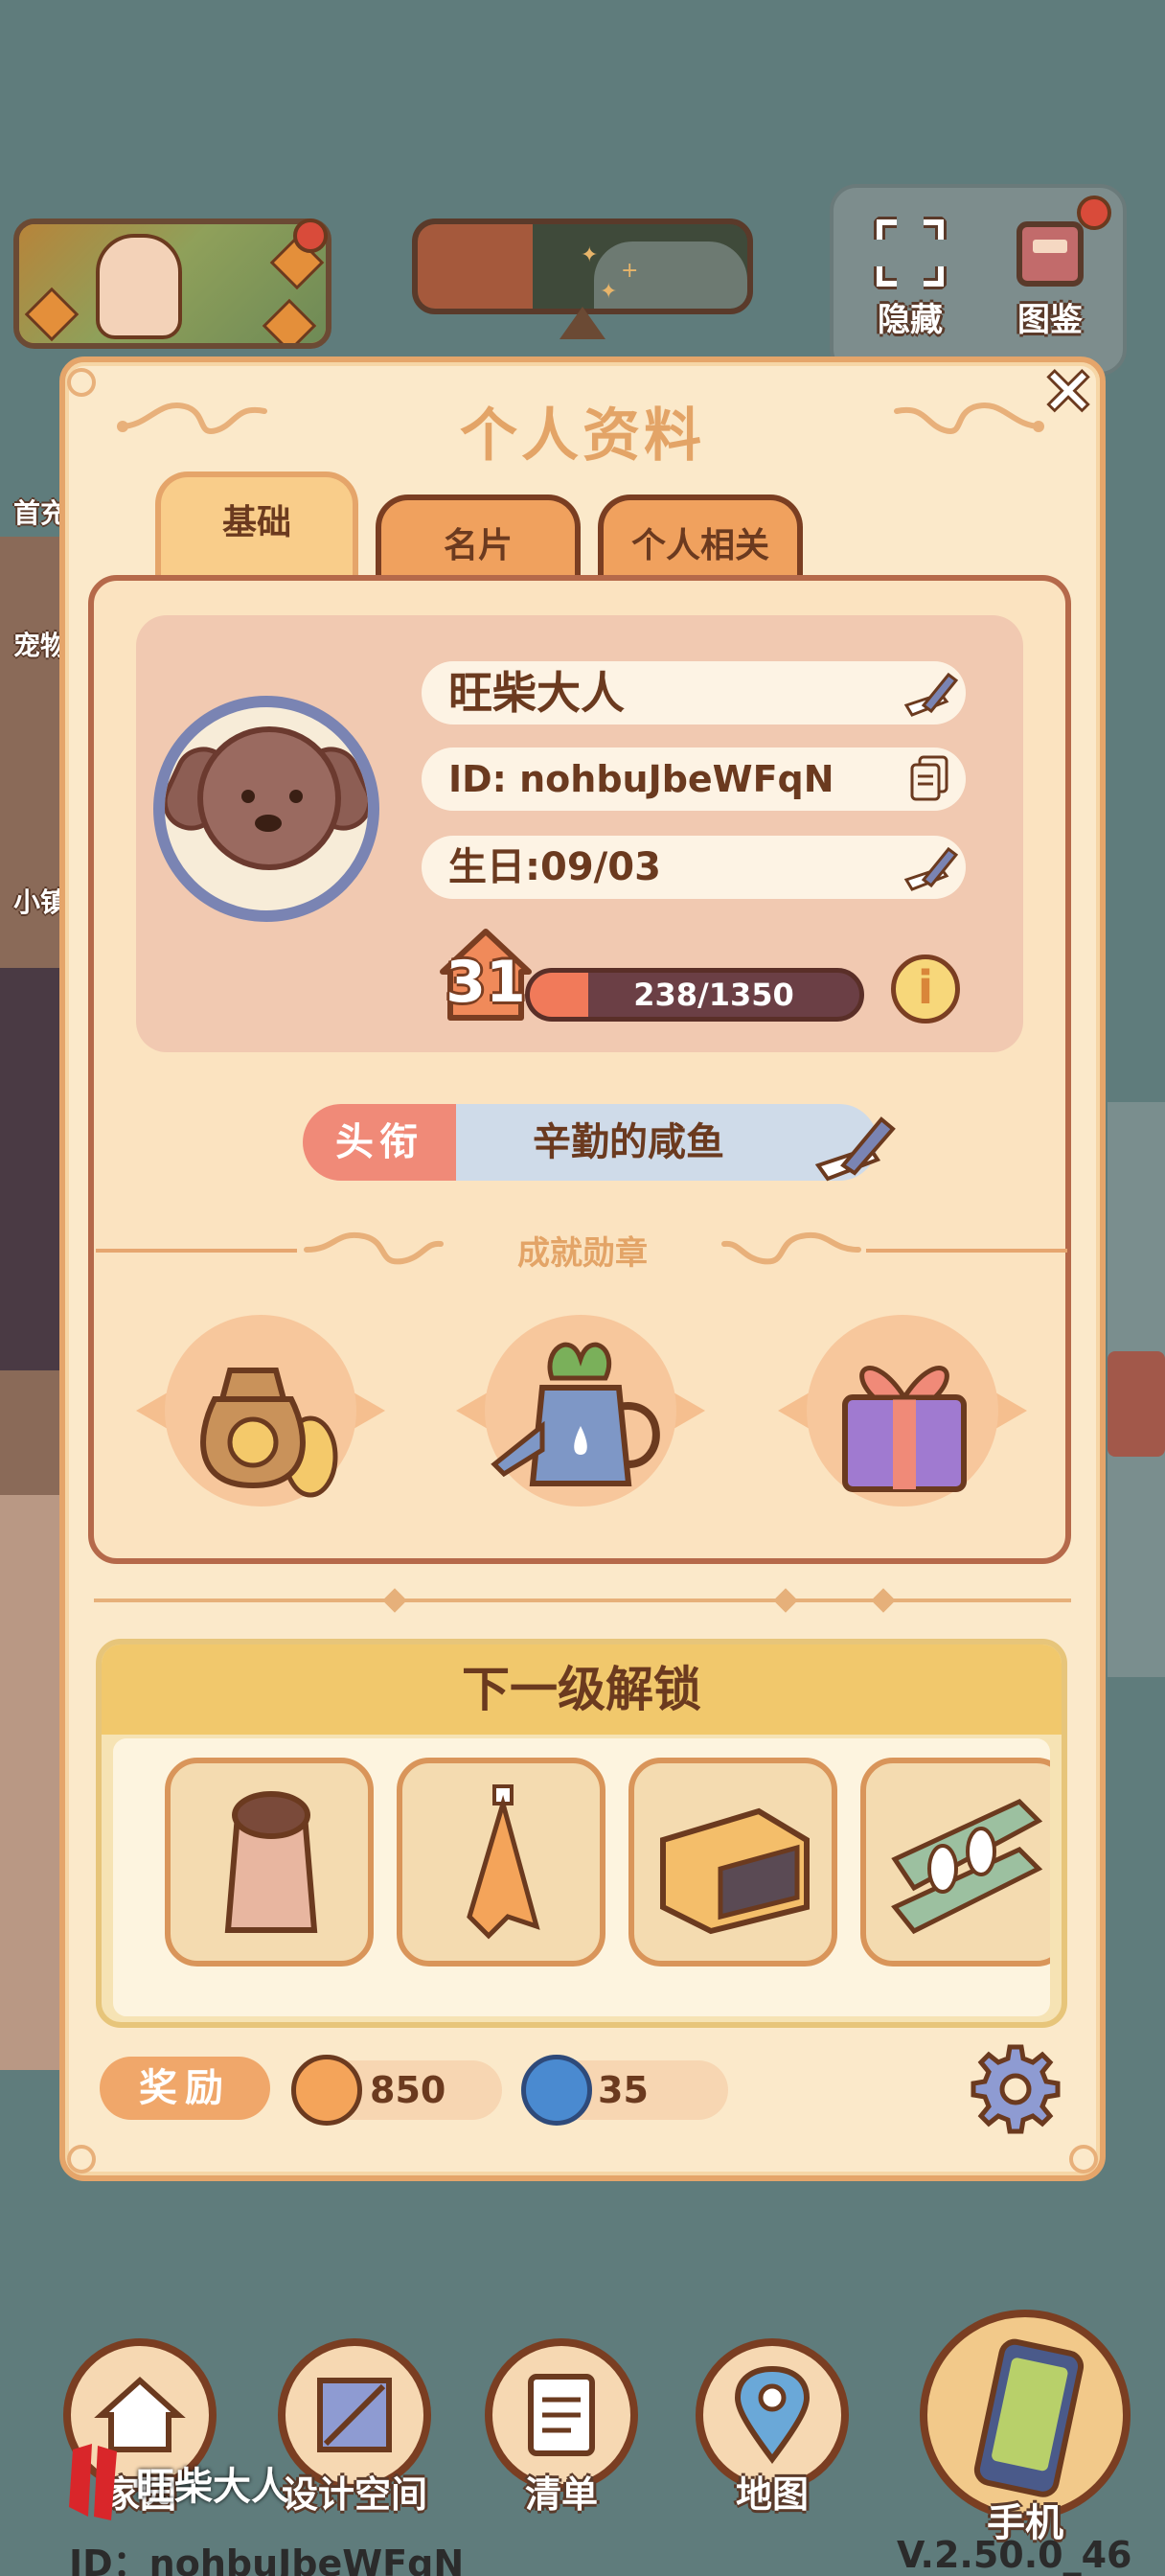 This screenshot has height=2576, width=1165. Describe the element at coordinates (555, 867) in the screenshot. I see `player-birthday: 生日:09/03` at that location.